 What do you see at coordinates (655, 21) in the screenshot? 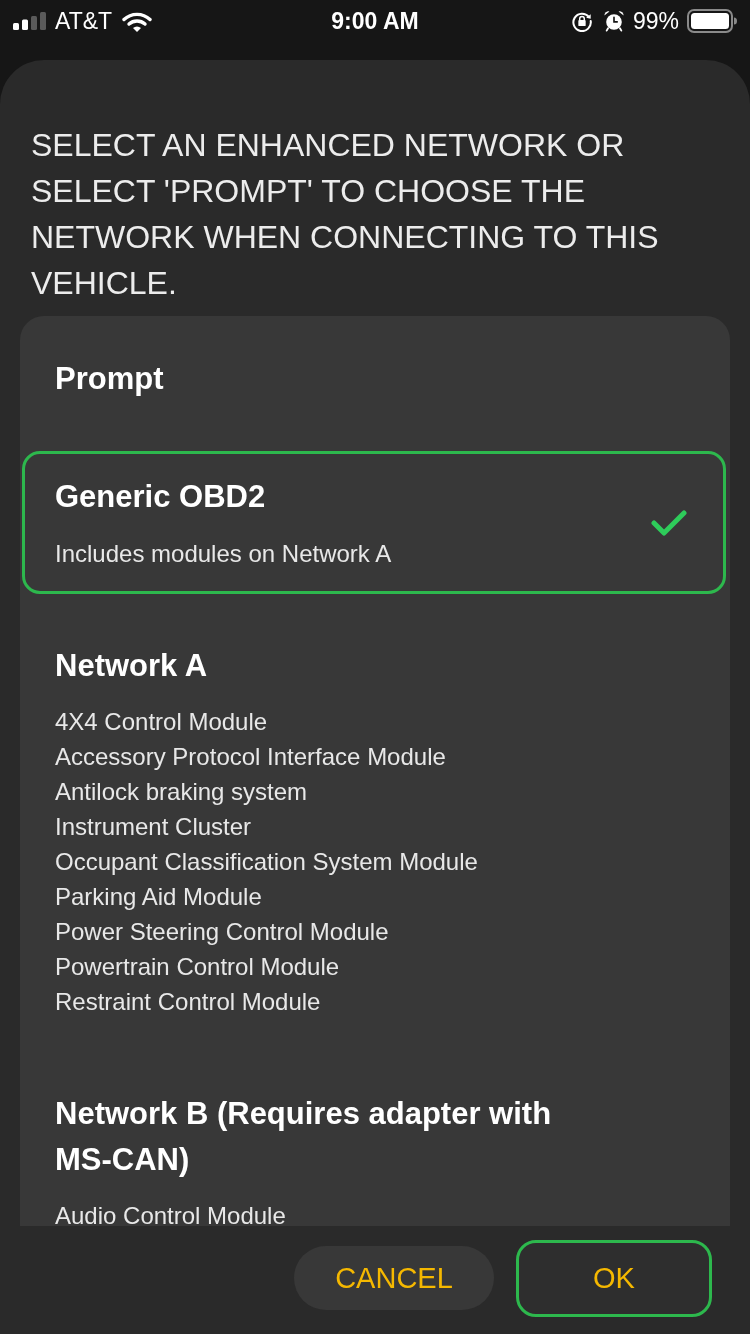
I see `battery-percent: 99%` at bounding box center [655, 21].